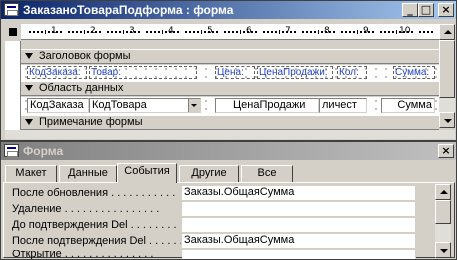  I want to click on property-row-open: Открытие . . . . . . . . . . . . . . ., so click(213, 254).